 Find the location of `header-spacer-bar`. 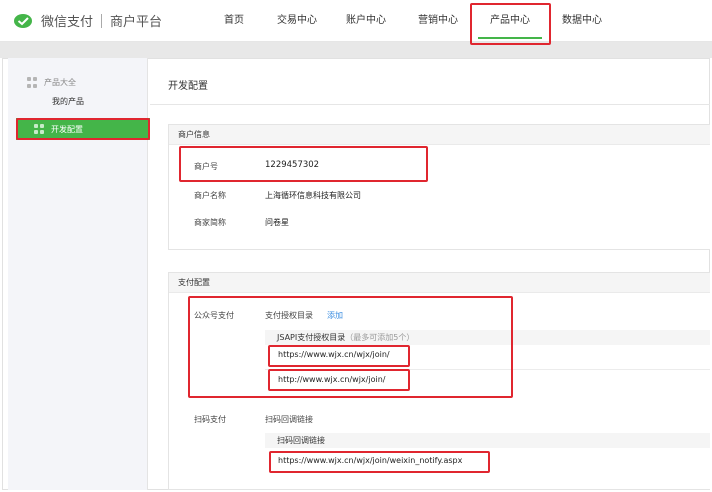

header-spacer-bar is located at coordinates (356, 50).